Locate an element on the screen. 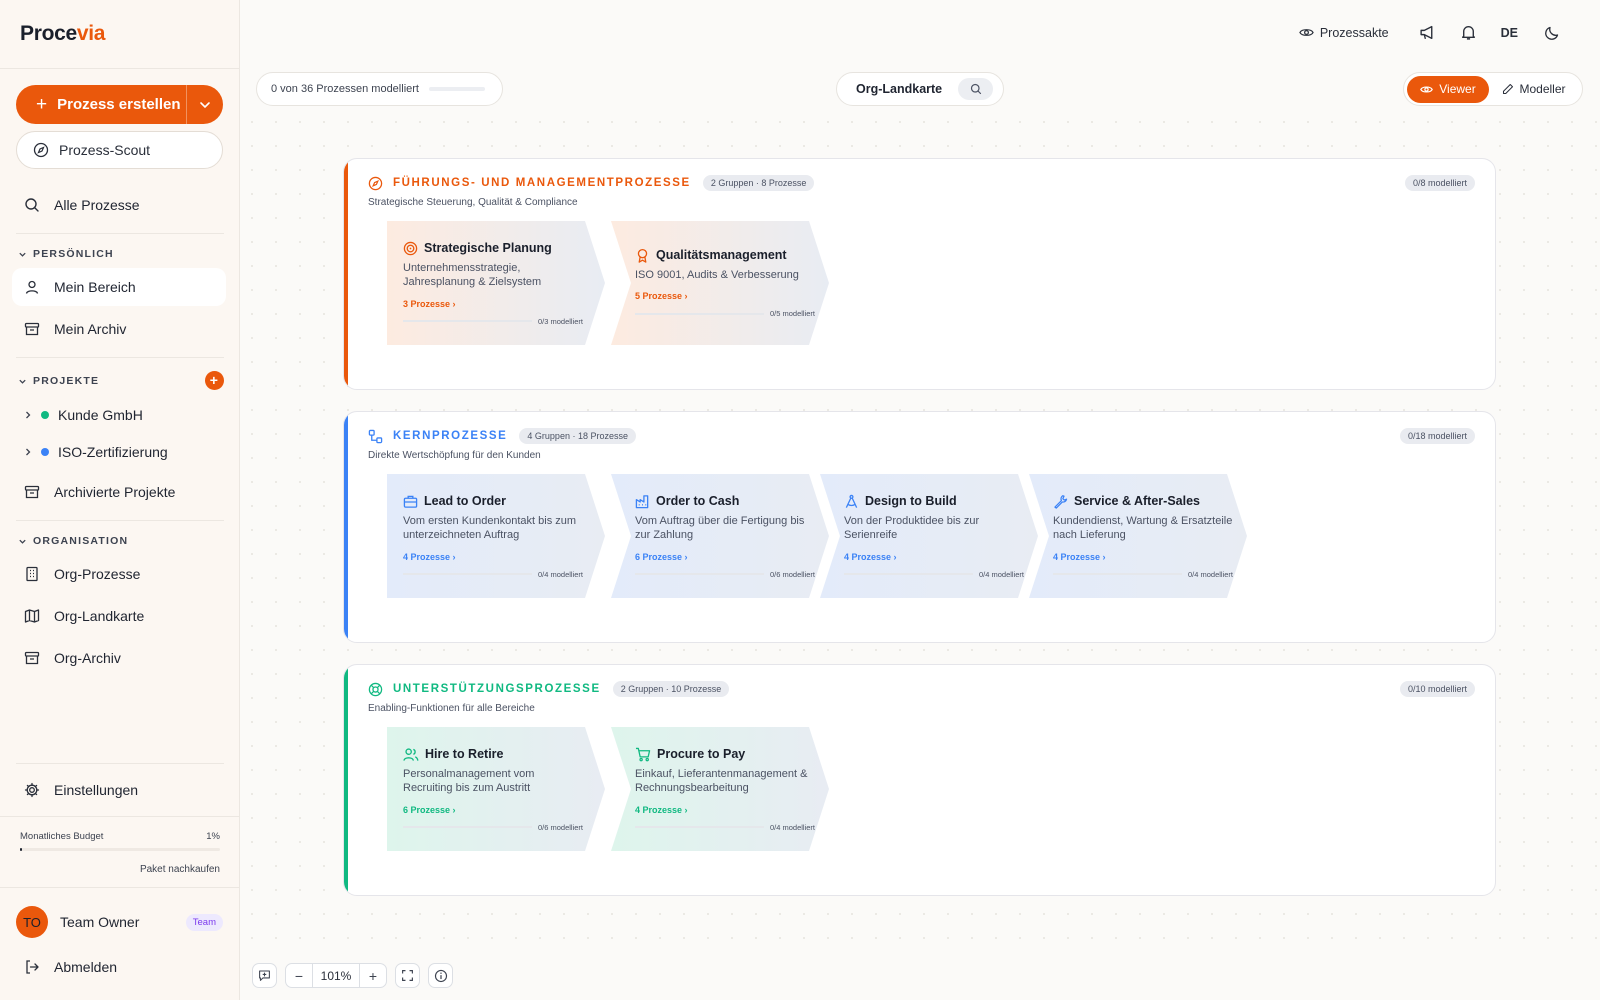 Image resolution: width=1600 pixels, height=1000 pixels. create-process-button: + Prozess erstellen is located at coordinates (119, 104).